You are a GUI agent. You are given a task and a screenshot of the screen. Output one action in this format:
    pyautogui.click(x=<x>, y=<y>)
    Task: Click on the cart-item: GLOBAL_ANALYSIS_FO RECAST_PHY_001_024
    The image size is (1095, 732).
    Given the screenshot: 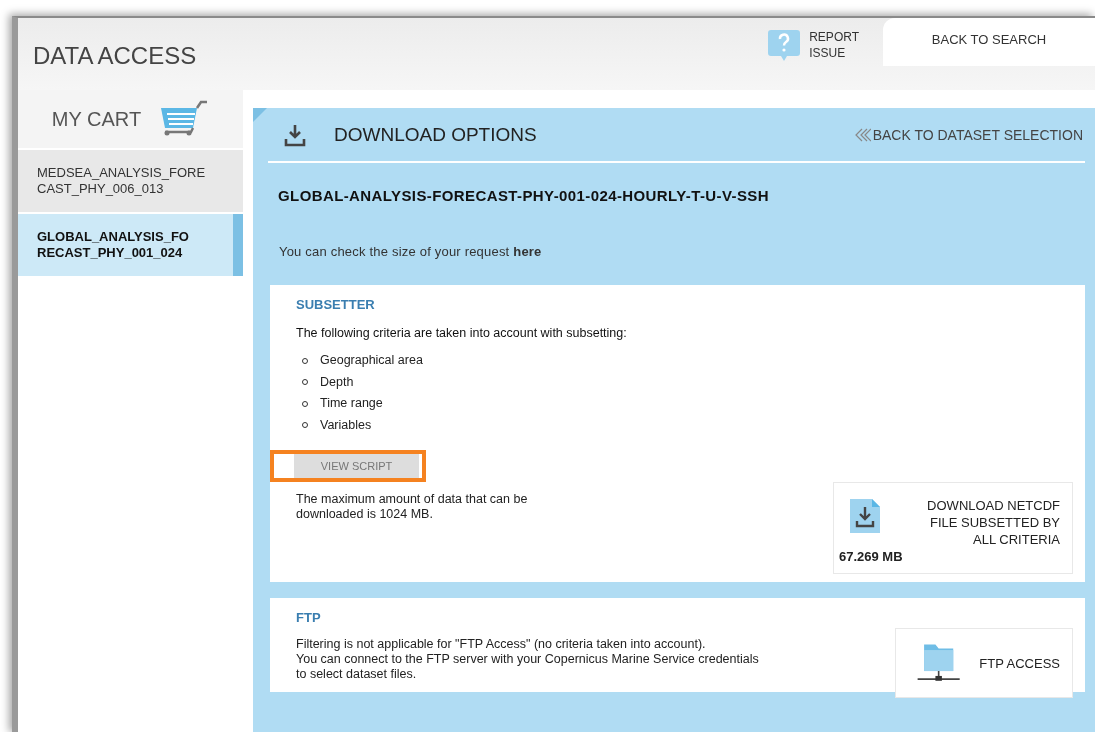 What is the action you would take?
    pyautogui.click(x=130, y=245)
    